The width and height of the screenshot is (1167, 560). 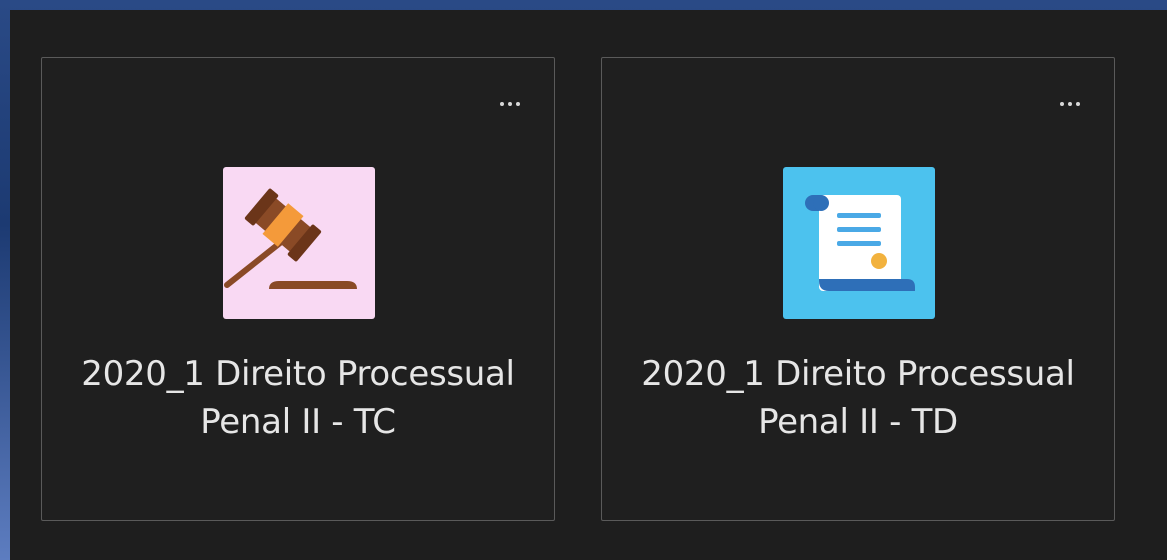 I want to click on team-name: 2020_1 Direito Processual Penal II - TD, so click(x=858, y=398).